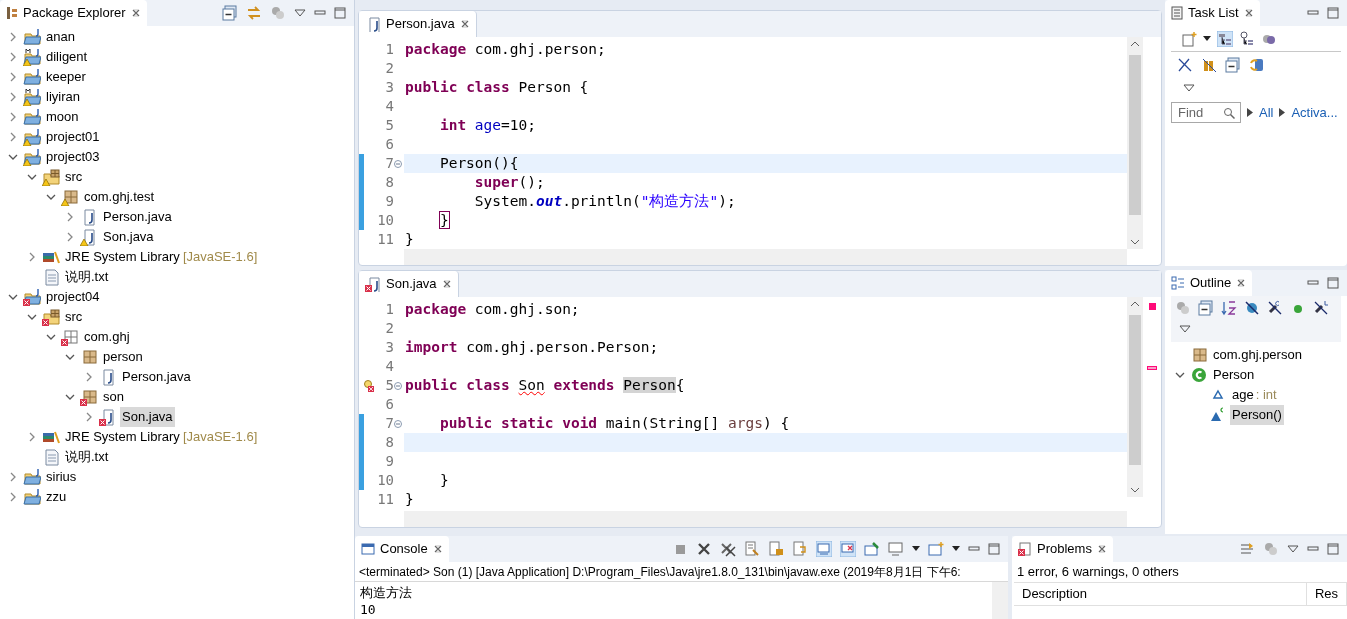  I want to click on tree-item: Person(), so click(1257, 415).